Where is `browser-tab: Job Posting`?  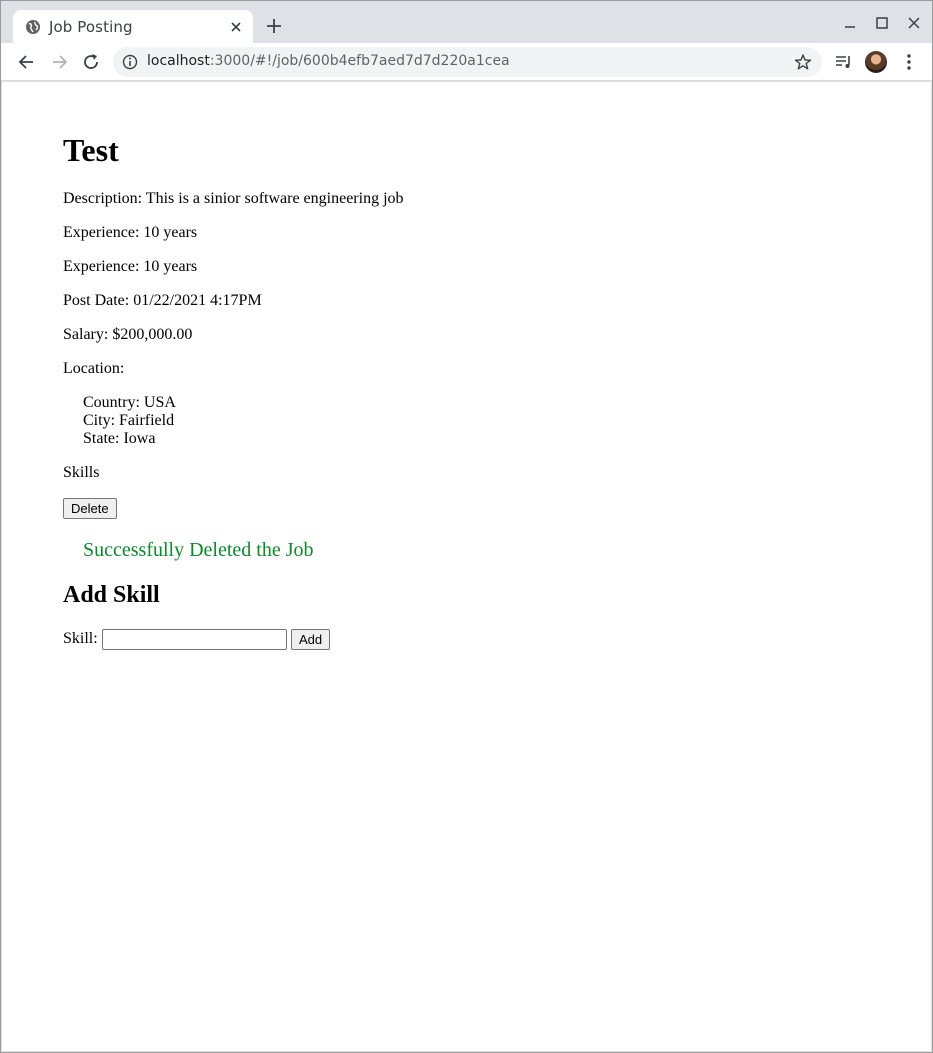 browser-tab: Job Posting is located at coordinates (133, 27).